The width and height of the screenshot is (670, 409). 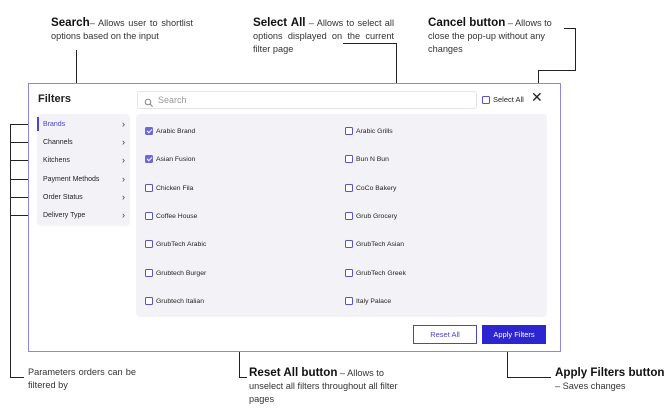 I want to click on option-grub-grocery: Grub Grocery, so click(x=371, y=216).